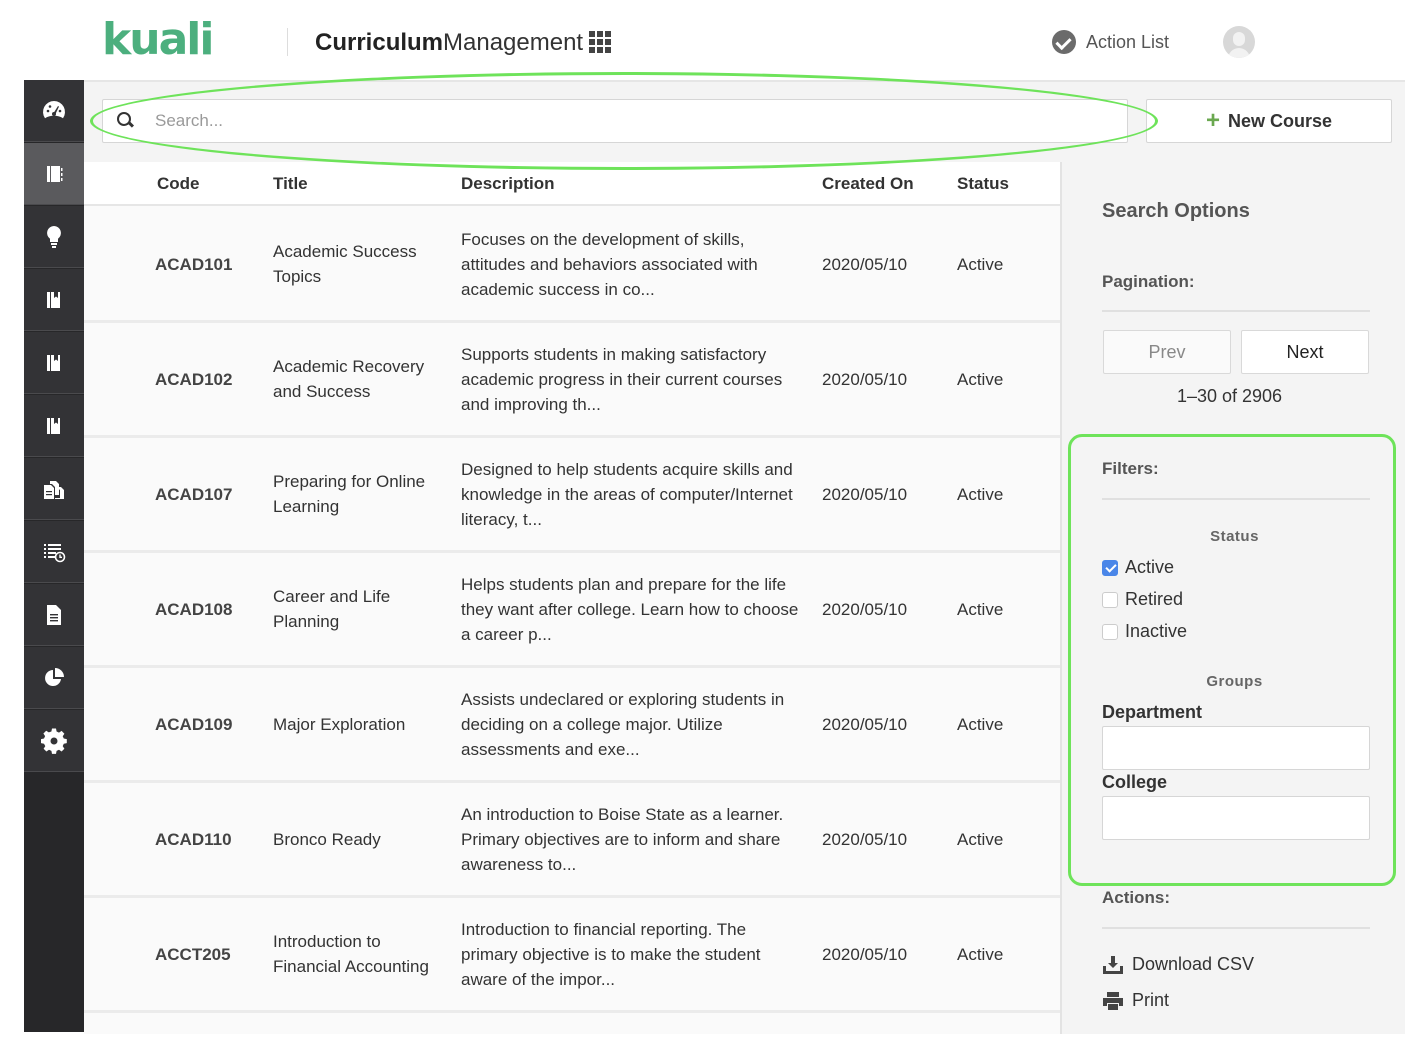 Image resolution: width=1424 pixels, height=1056 pixels. I want to click on search-input, so click(605, 121).